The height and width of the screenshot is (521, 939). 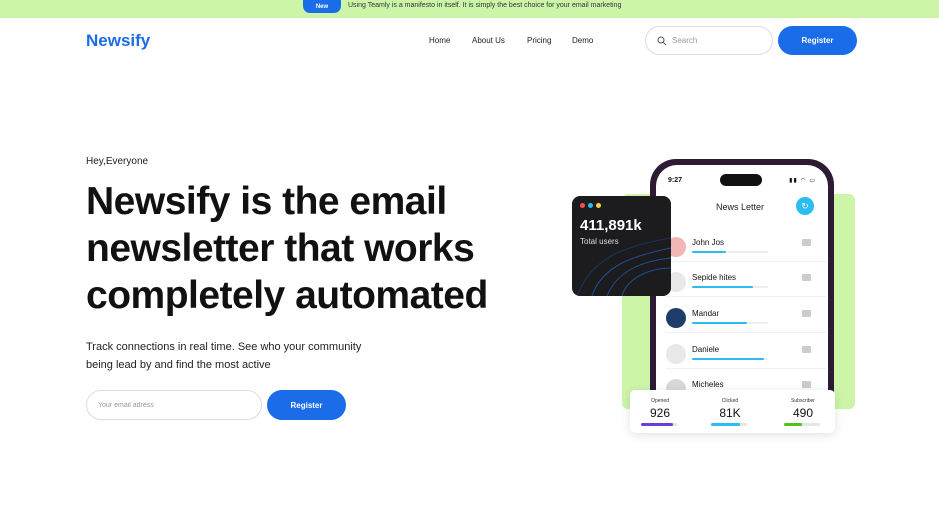 What do you see at coordinates (539, 40) in the screenshot?
I see `nav-pricing: Pricing` at bounding box center [539, 40].